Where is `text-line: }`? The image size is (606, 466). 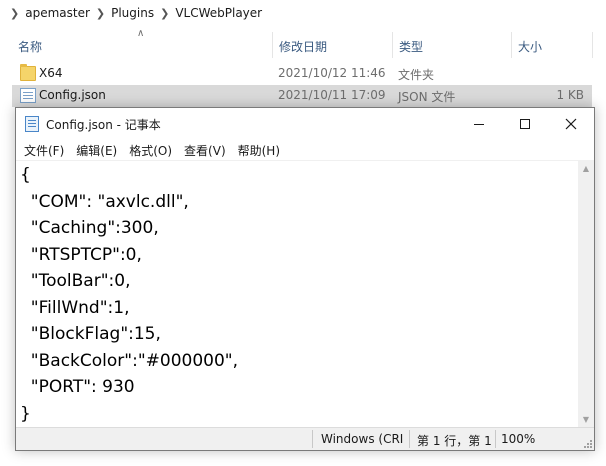 text-line: } is located at coordinates (25, 413).